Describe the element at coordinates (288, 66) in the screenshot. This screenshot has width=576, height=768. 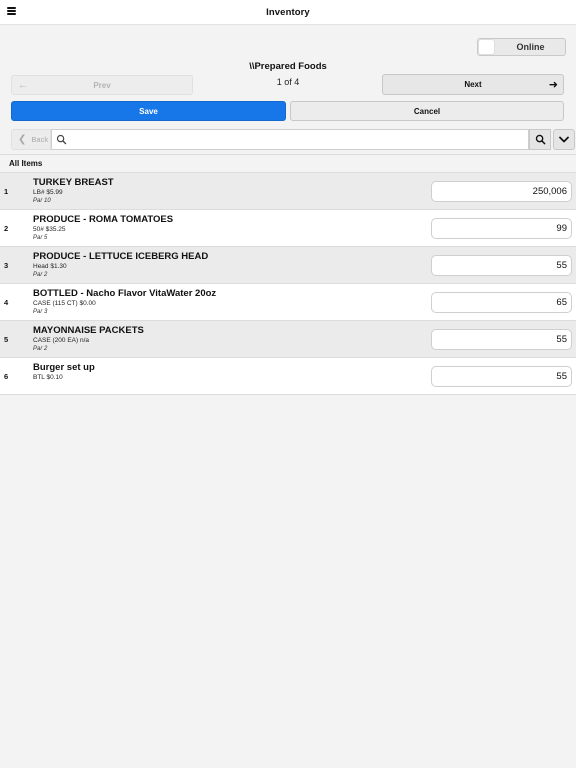
I see `category-title: \\Prepared Foods` at that location.